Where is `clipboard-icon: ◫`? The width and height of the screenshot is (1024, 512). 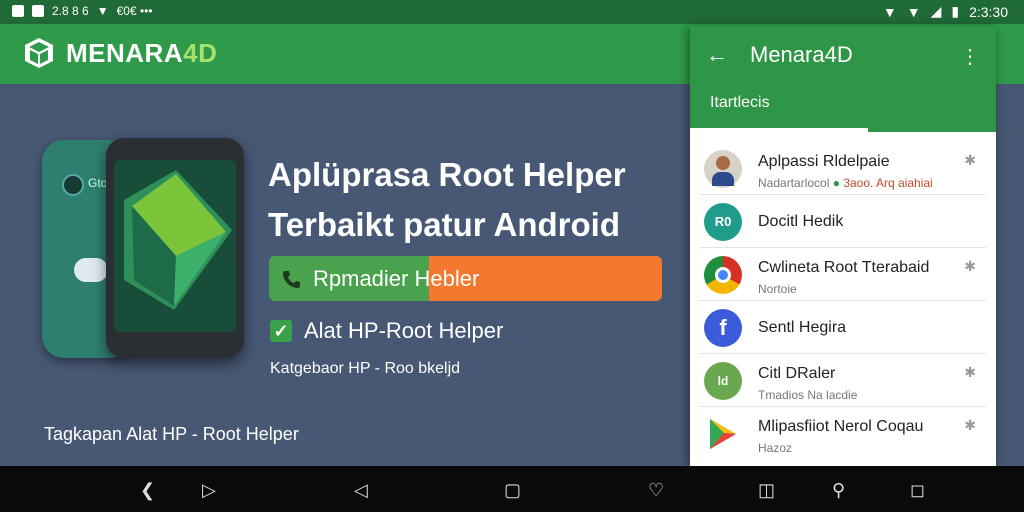 clipboard-icon: ◫ is located at coordinates (766, 490).